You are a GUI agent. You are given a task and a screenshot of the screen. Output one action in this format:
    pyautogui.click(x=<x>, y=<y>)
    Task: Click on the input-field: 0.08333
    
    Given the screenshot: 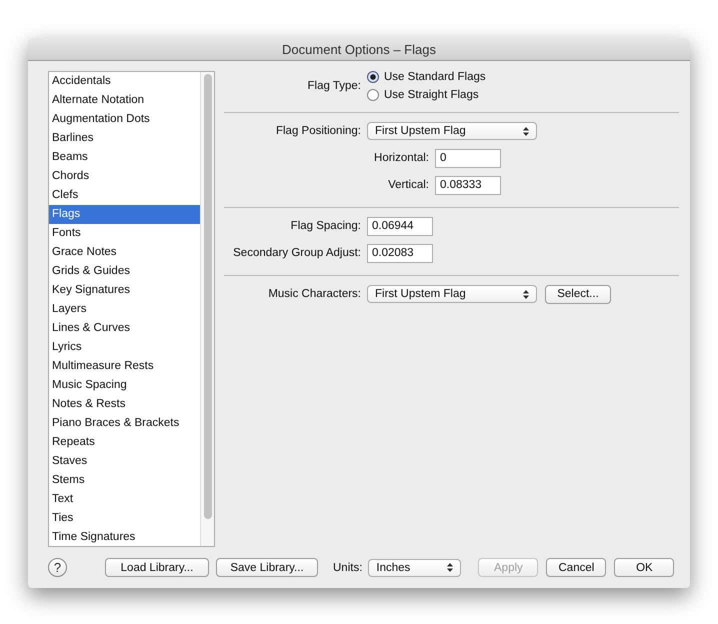 What is the action you would take?
    pyautogui.click(x=468, y=185)
    